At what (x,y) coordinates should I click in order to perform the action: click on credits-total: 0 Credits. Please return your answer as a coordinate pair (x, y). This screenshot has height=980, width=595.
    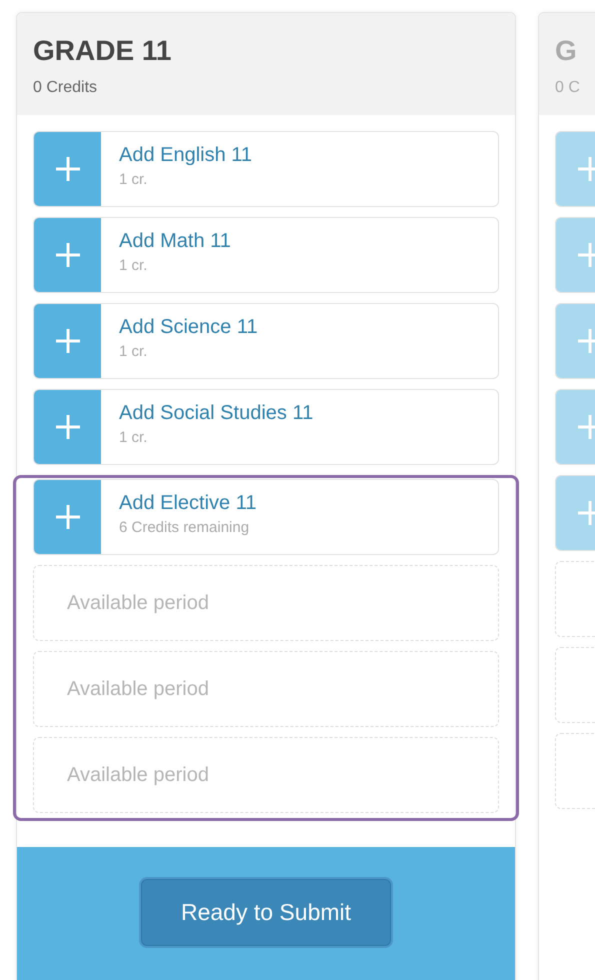
    Looking at the image, I should click on (65, 88).